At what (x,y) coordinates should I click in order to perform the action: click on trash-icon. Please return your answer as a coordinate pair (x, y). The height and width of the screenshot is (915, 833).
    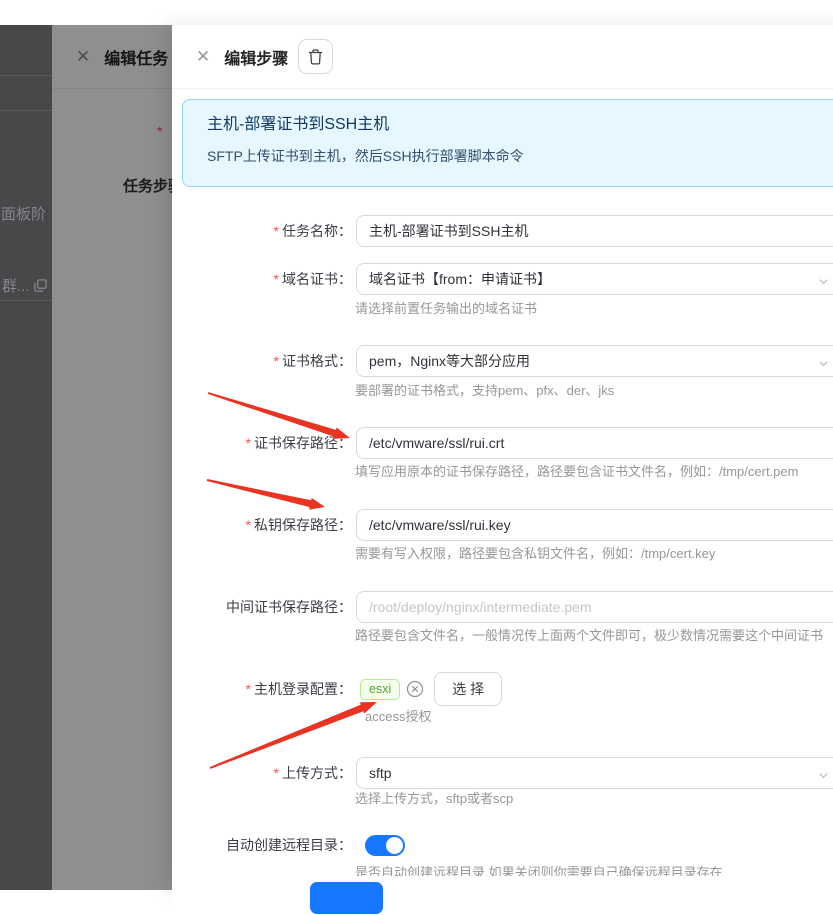
    Looking at the image, I should click on (316, 56).